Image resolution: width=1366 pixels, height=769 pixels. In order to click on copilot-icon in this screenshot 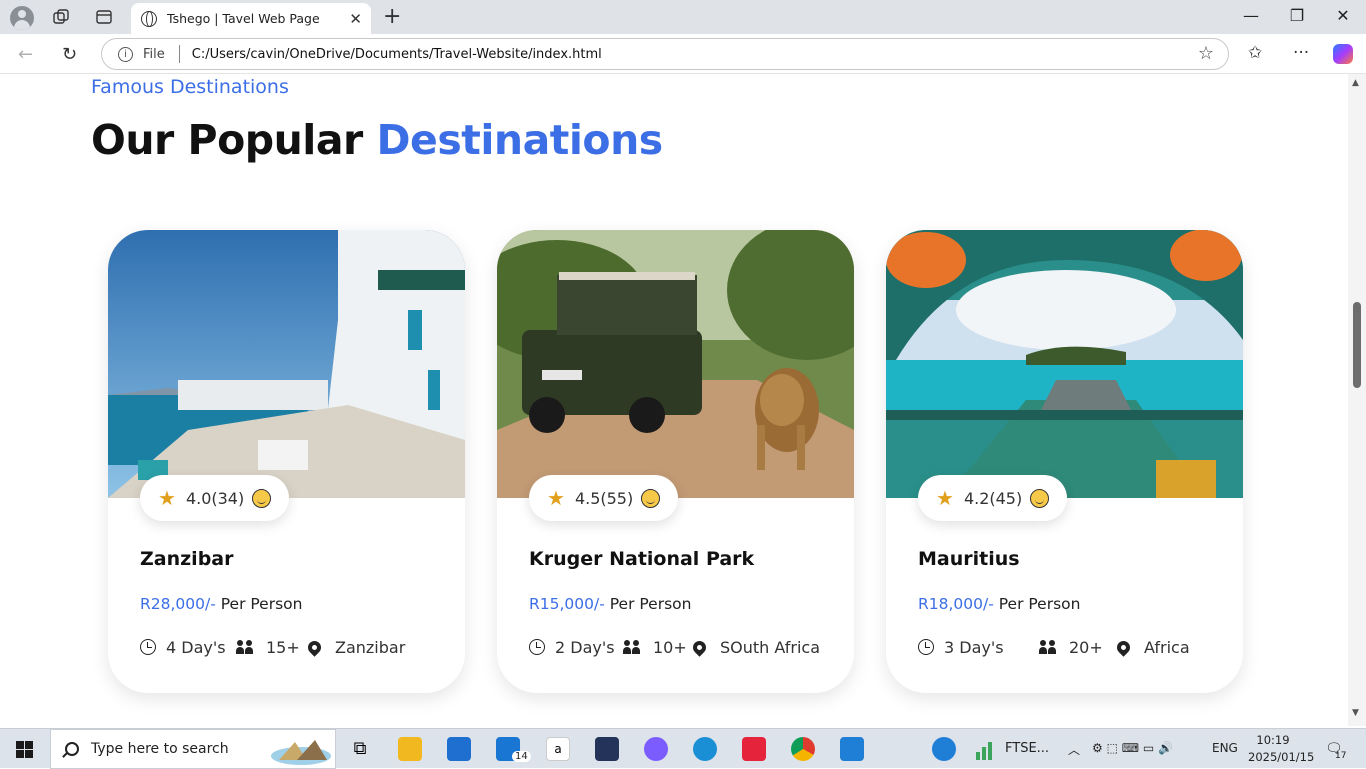, I will do `click(1343, 54)`.